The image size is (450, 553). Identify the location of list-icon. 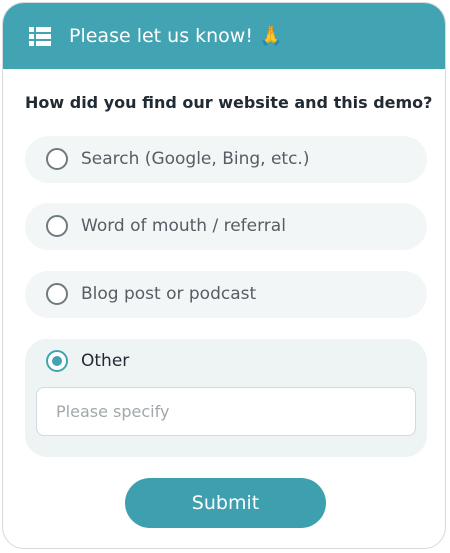
(40, 36).